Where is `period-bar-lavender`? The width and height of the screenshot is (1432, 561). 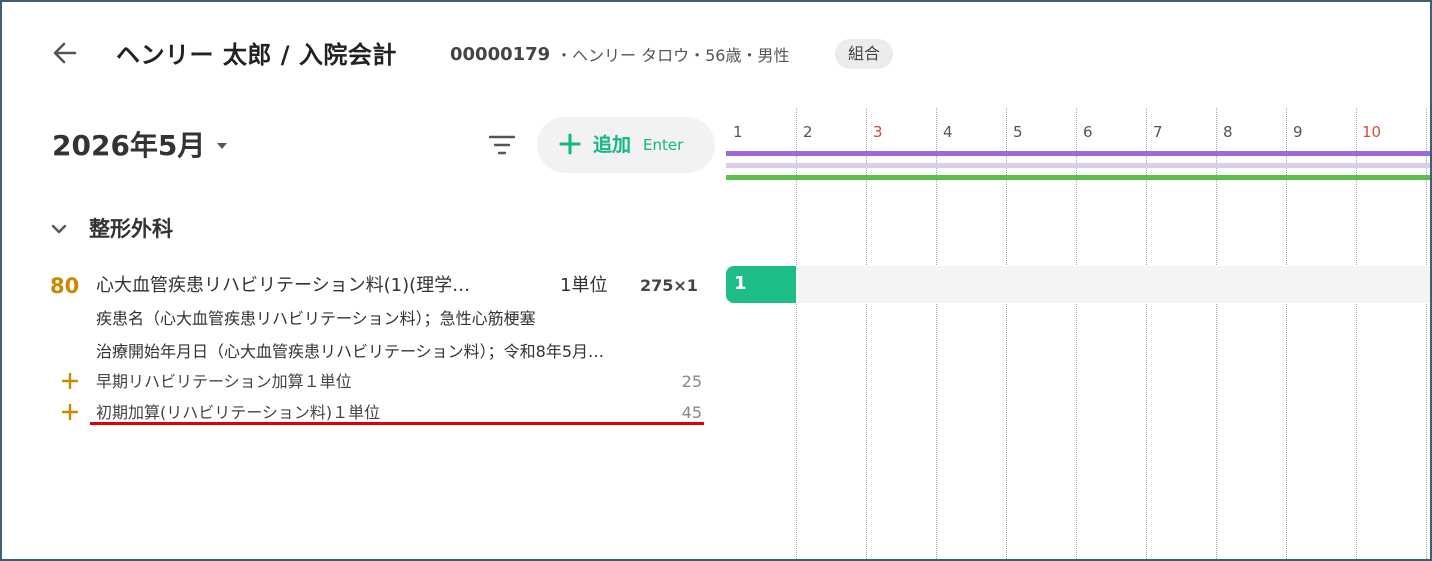
period-bar-lavender is located at coordinates (1078, 165).